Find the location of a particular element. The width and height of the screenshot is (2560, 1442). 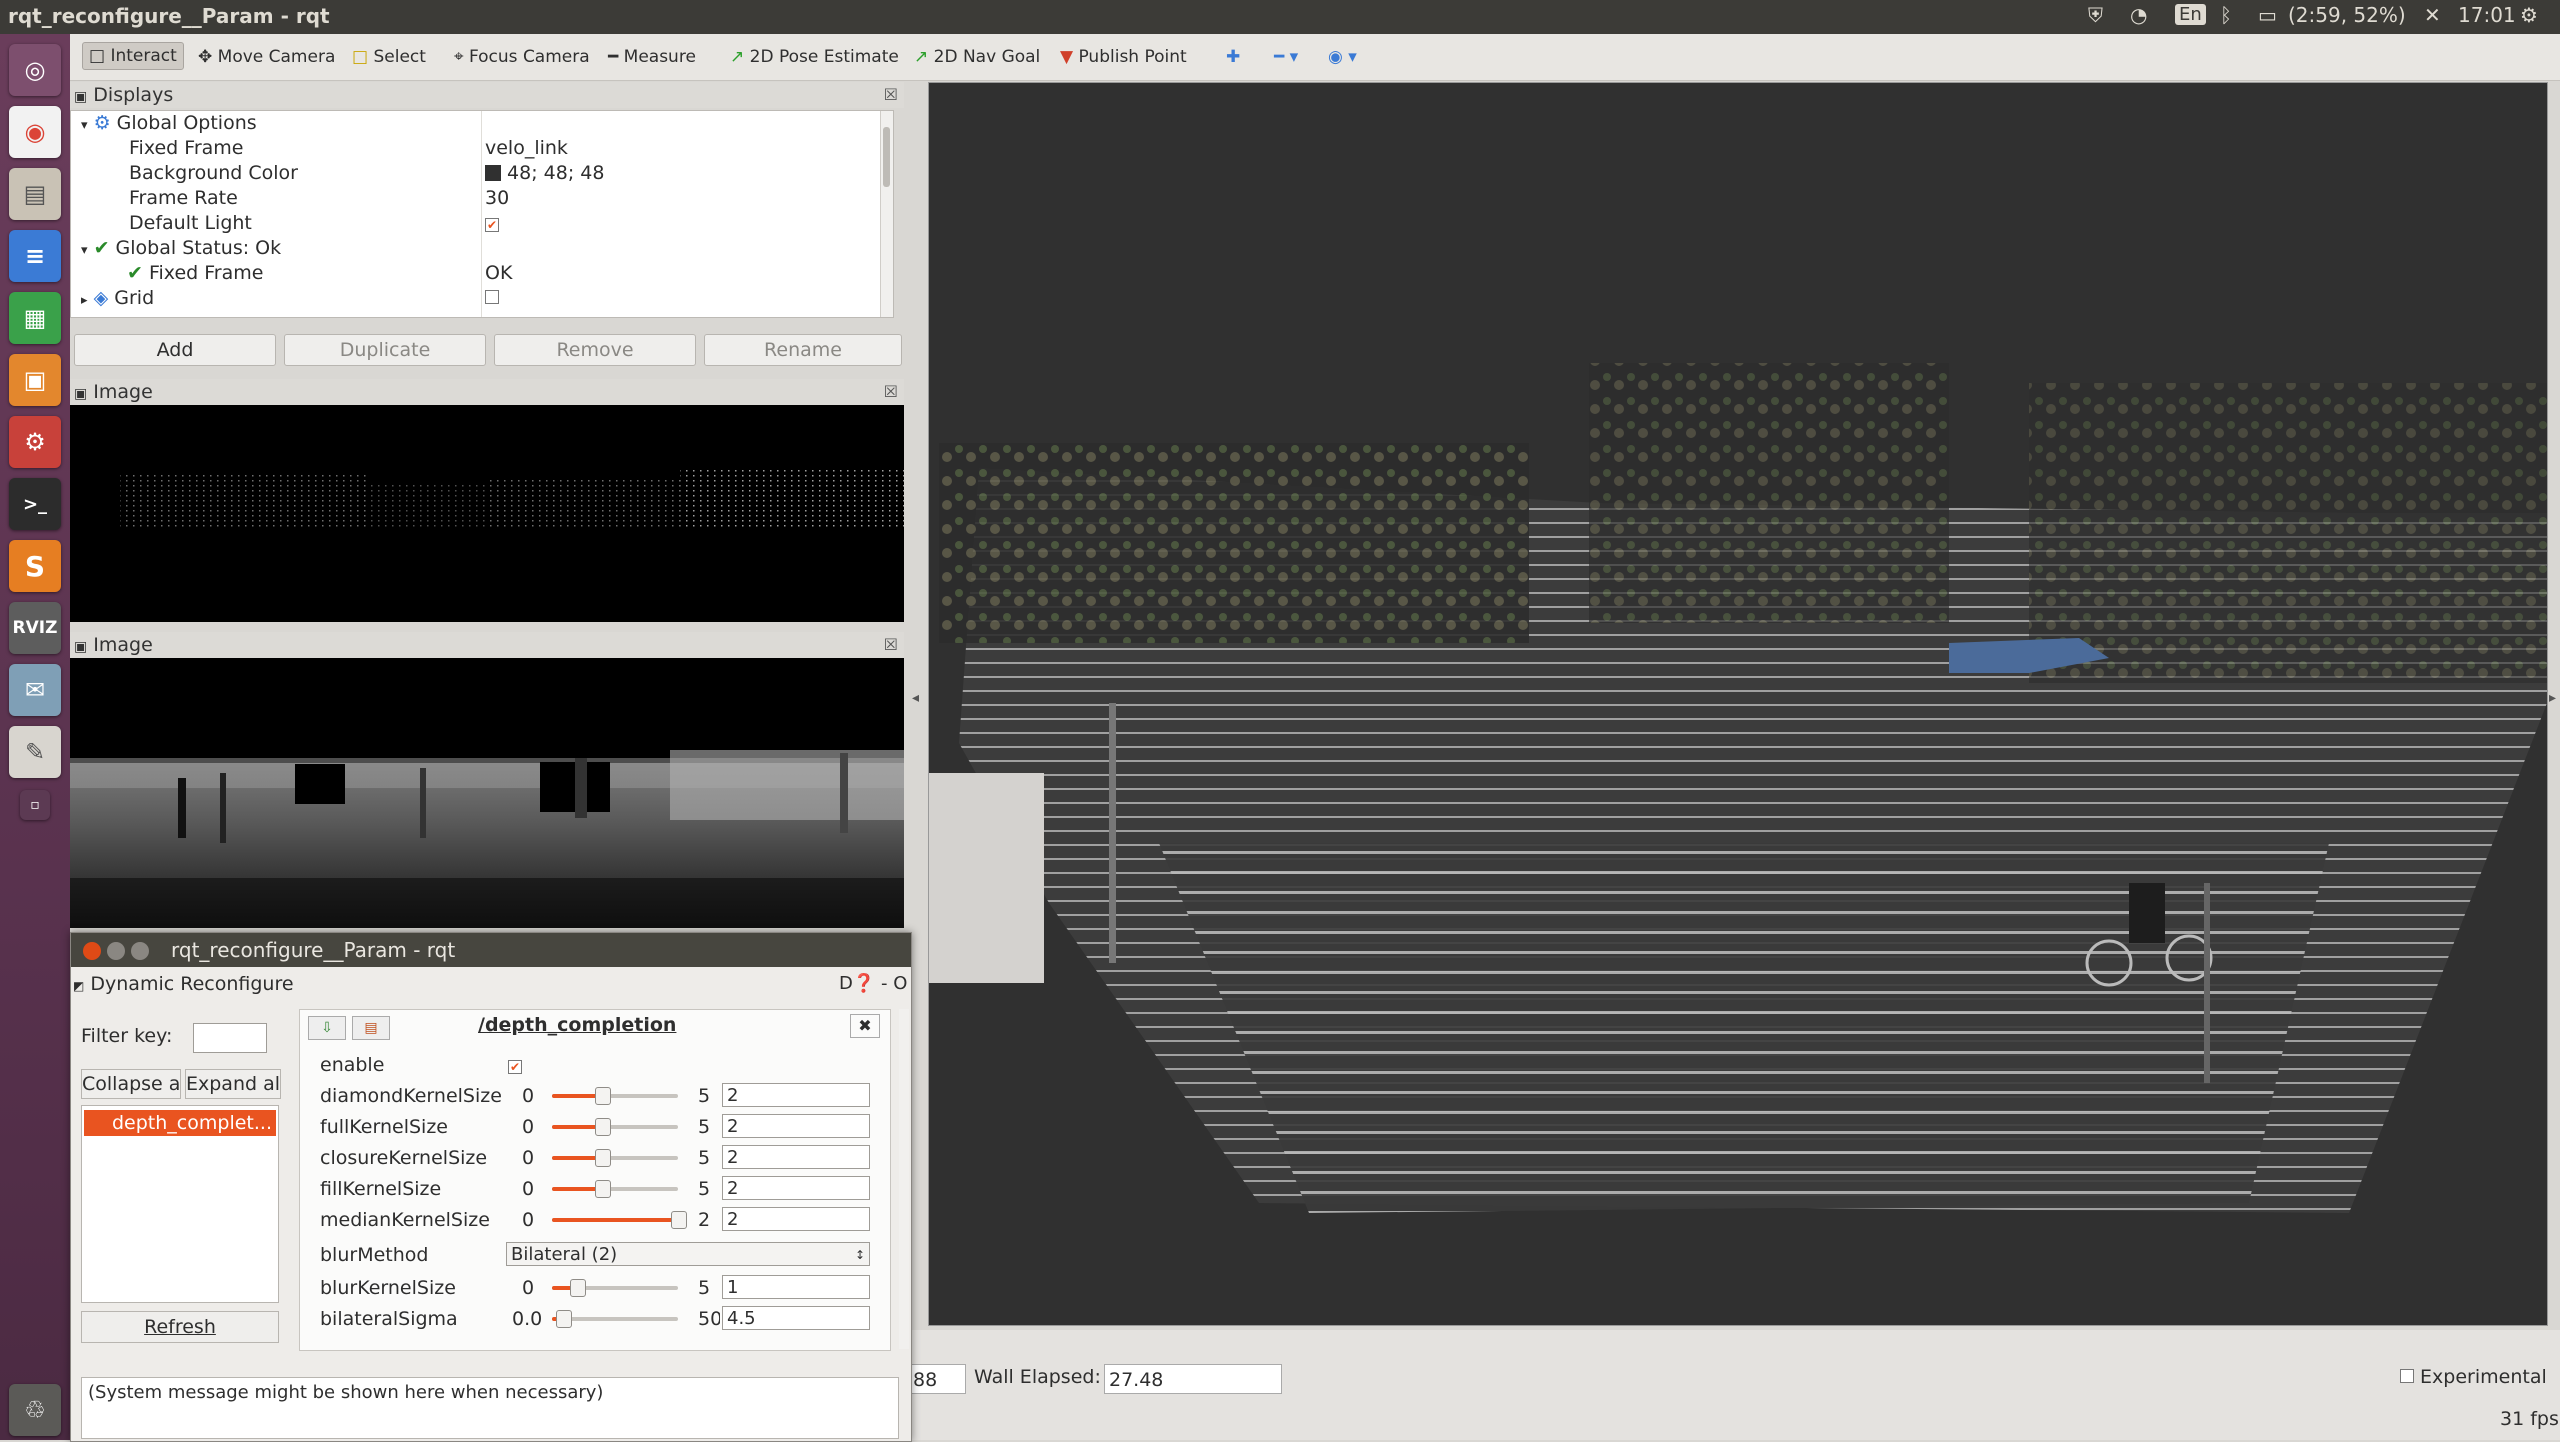

grid-checkbox is located at coordinates (492, 298).